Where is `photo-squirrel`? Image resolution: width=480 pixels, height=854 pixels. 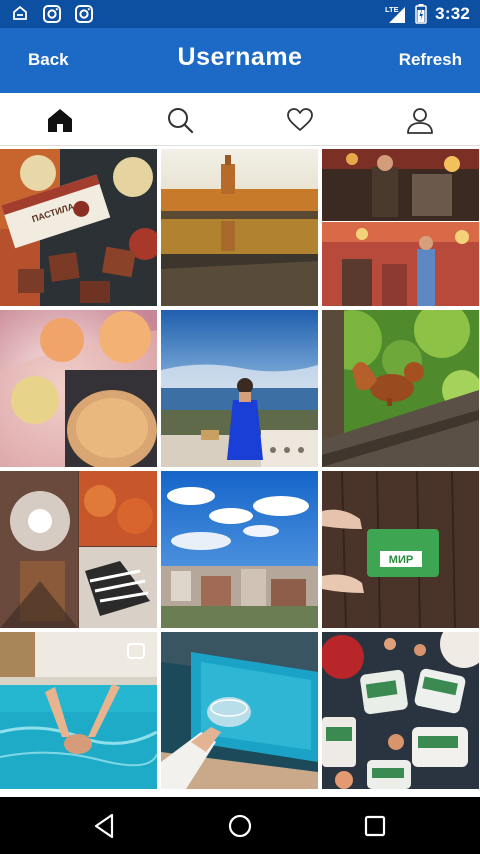
photo-squirrel is located at coordinates (400, 388).